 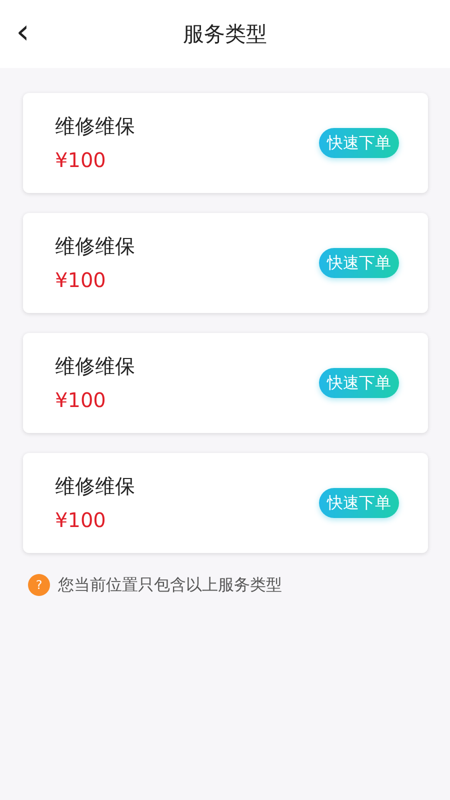 I want to click on note-text: 您当前位置只包含以上服务类型, so click(x=170, y=585).